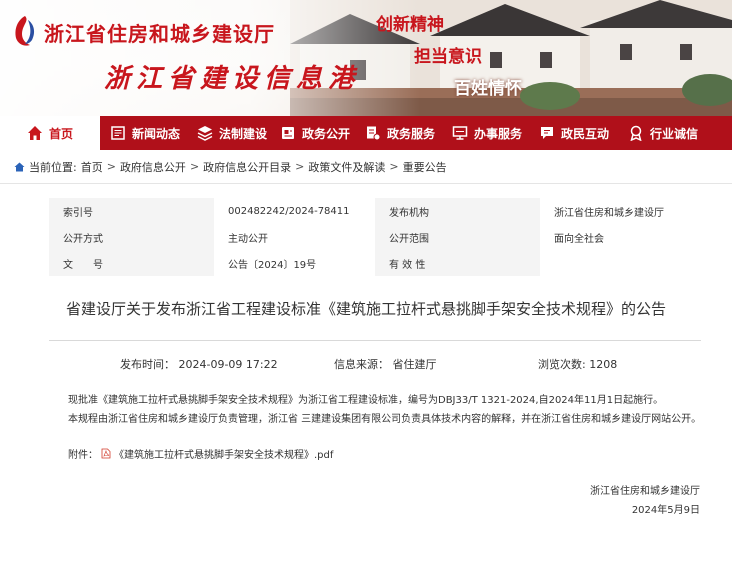 The width and height of the screenshot is (732, 578). I want to click on meta-row: 文 号 公告〔2024〕19号 有 效 性, so click(375, 263).